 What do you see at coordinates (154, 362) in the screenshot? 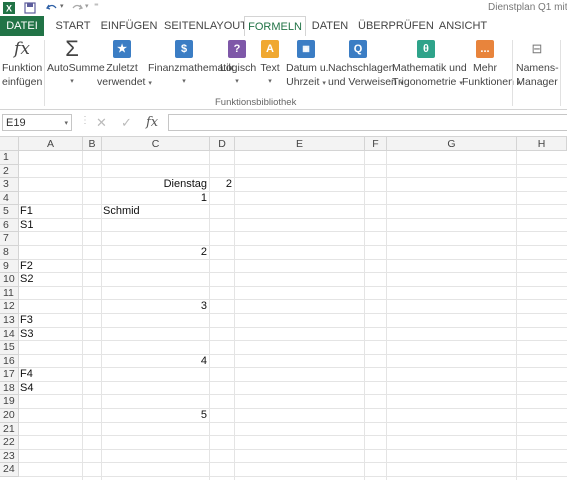
I see `cell-c16: 4` at bounding box center [154, 362].